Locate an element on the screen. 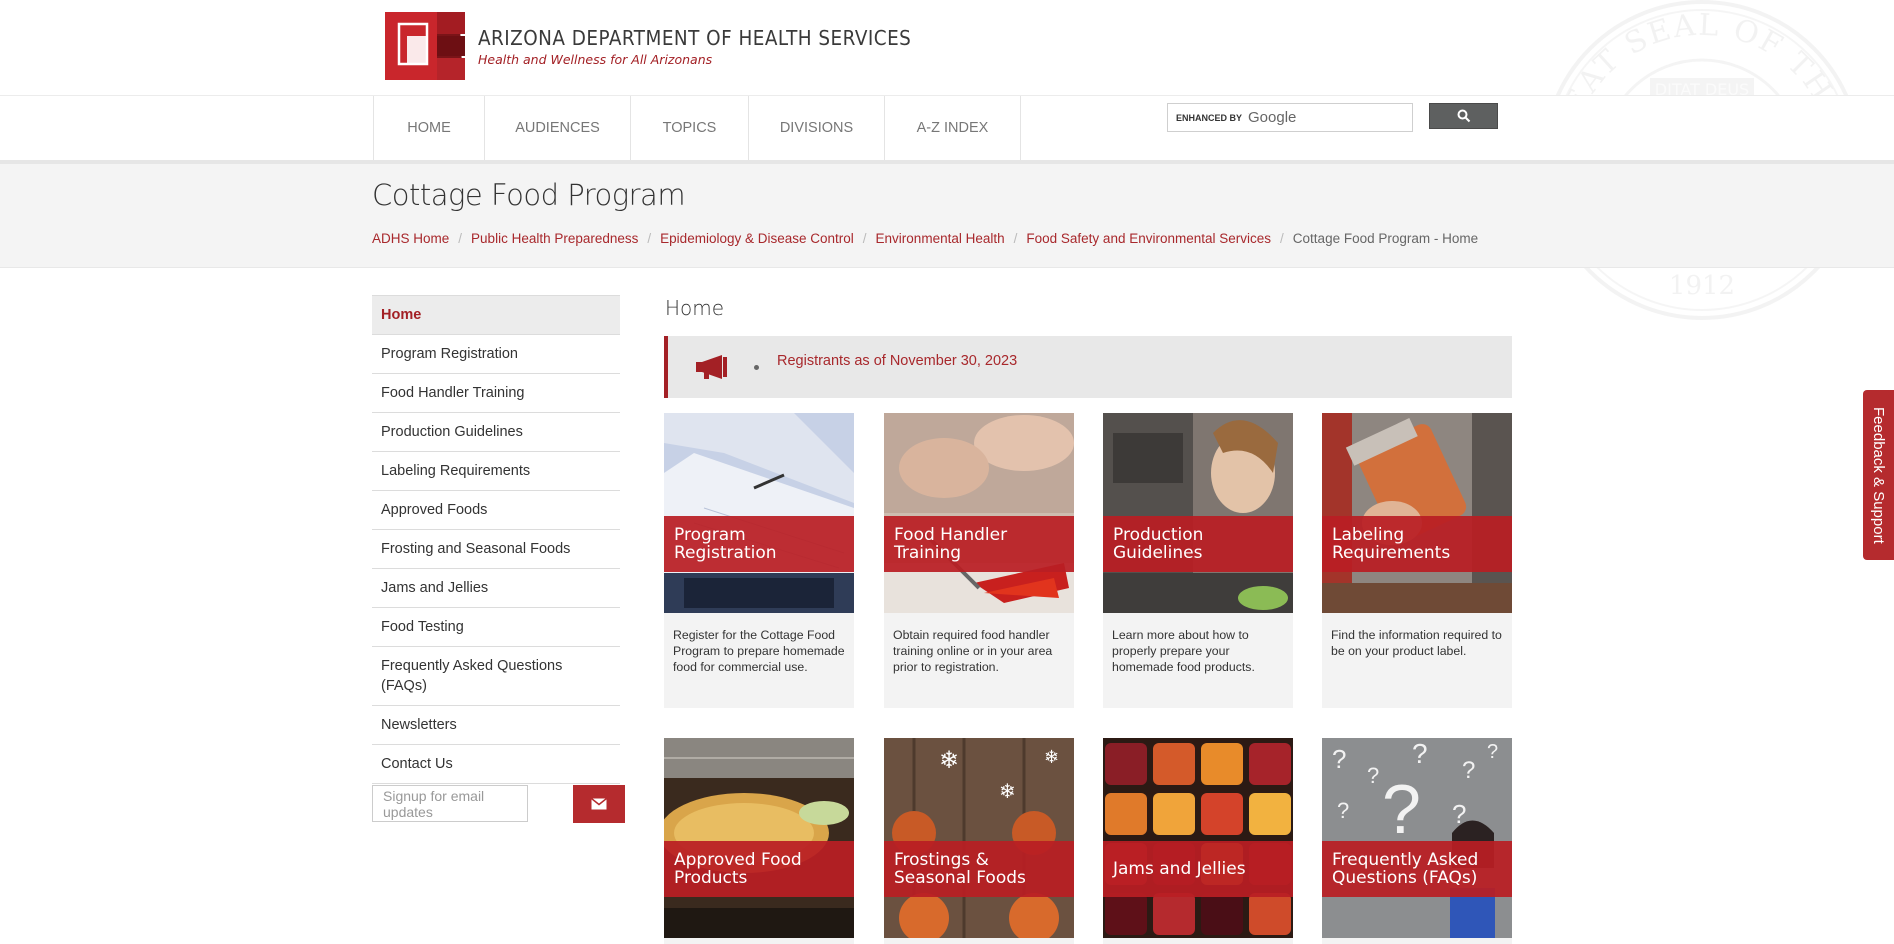 This screenshot has height=944, width=1894. card-label: Frostings & Seasonal Foods is located at coordinates (979, 869).